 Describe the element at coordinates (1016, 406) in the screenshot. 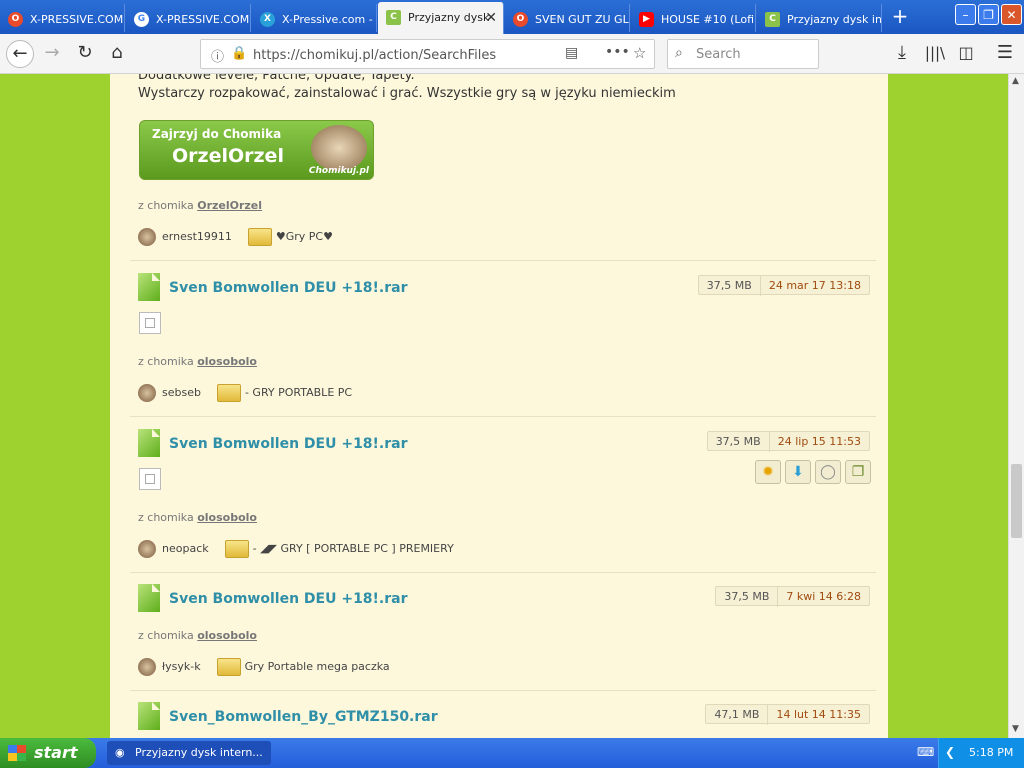

I see `page-scrollbar: ▲ ▼` at that location.